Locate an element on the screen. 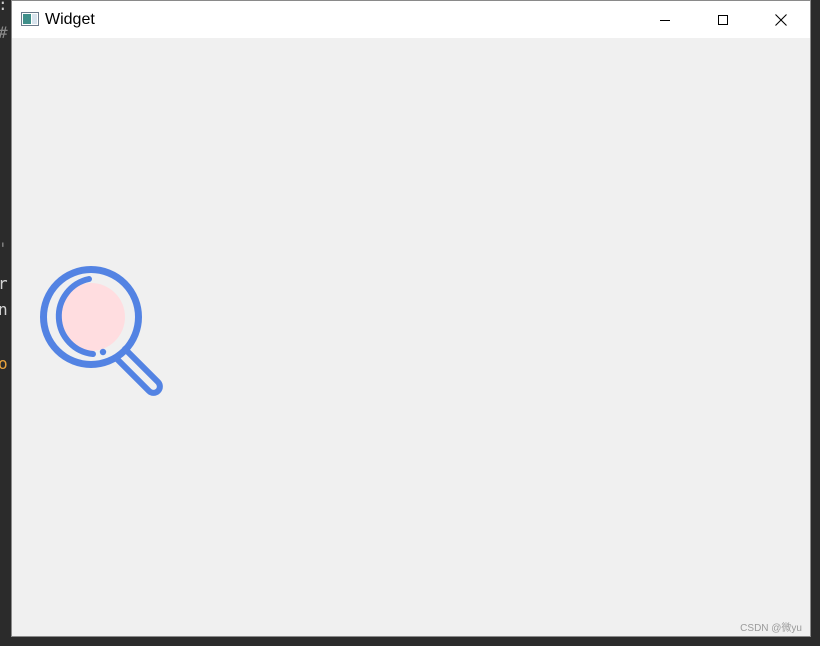 This screenshot has height=646, width=820. background-code-fragment: r is located at coordinates (4, 283).